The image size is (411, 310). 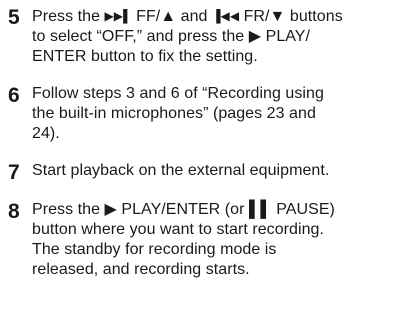 What do you see at coordinates (14, 17) in the screenshot?
I see `step-number: 5` at bounding box center [14, 17].